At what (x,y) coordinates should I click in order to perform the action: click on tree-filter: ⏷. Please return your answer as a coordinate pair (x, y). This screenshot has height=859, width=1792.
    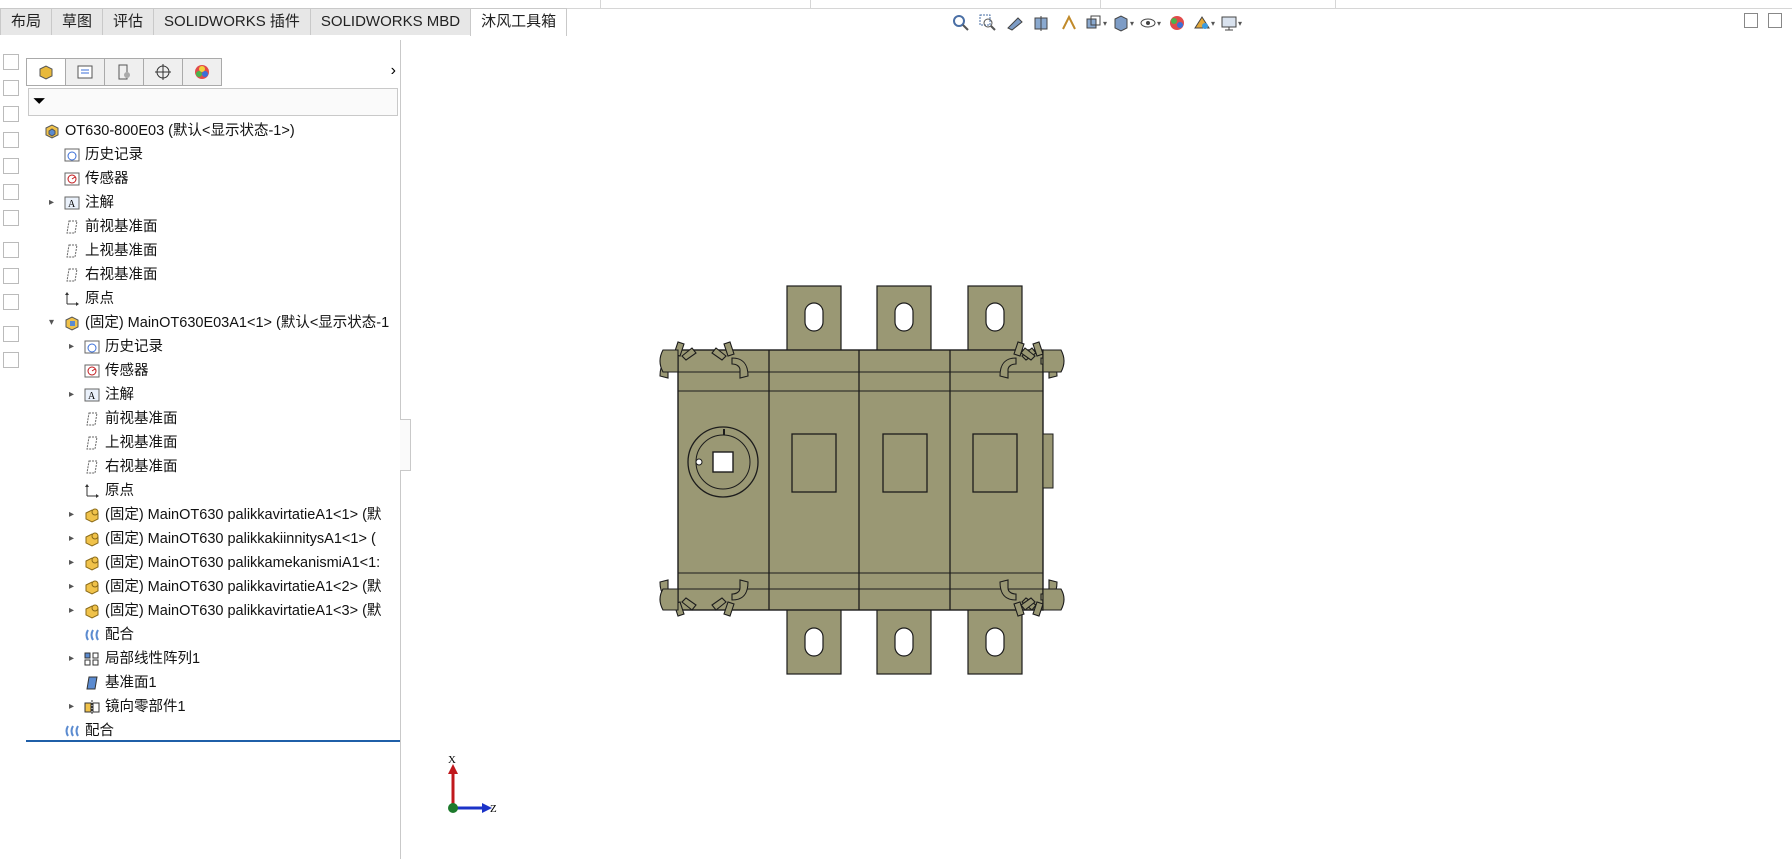
    Looking at the image, I should click on (213, 102).